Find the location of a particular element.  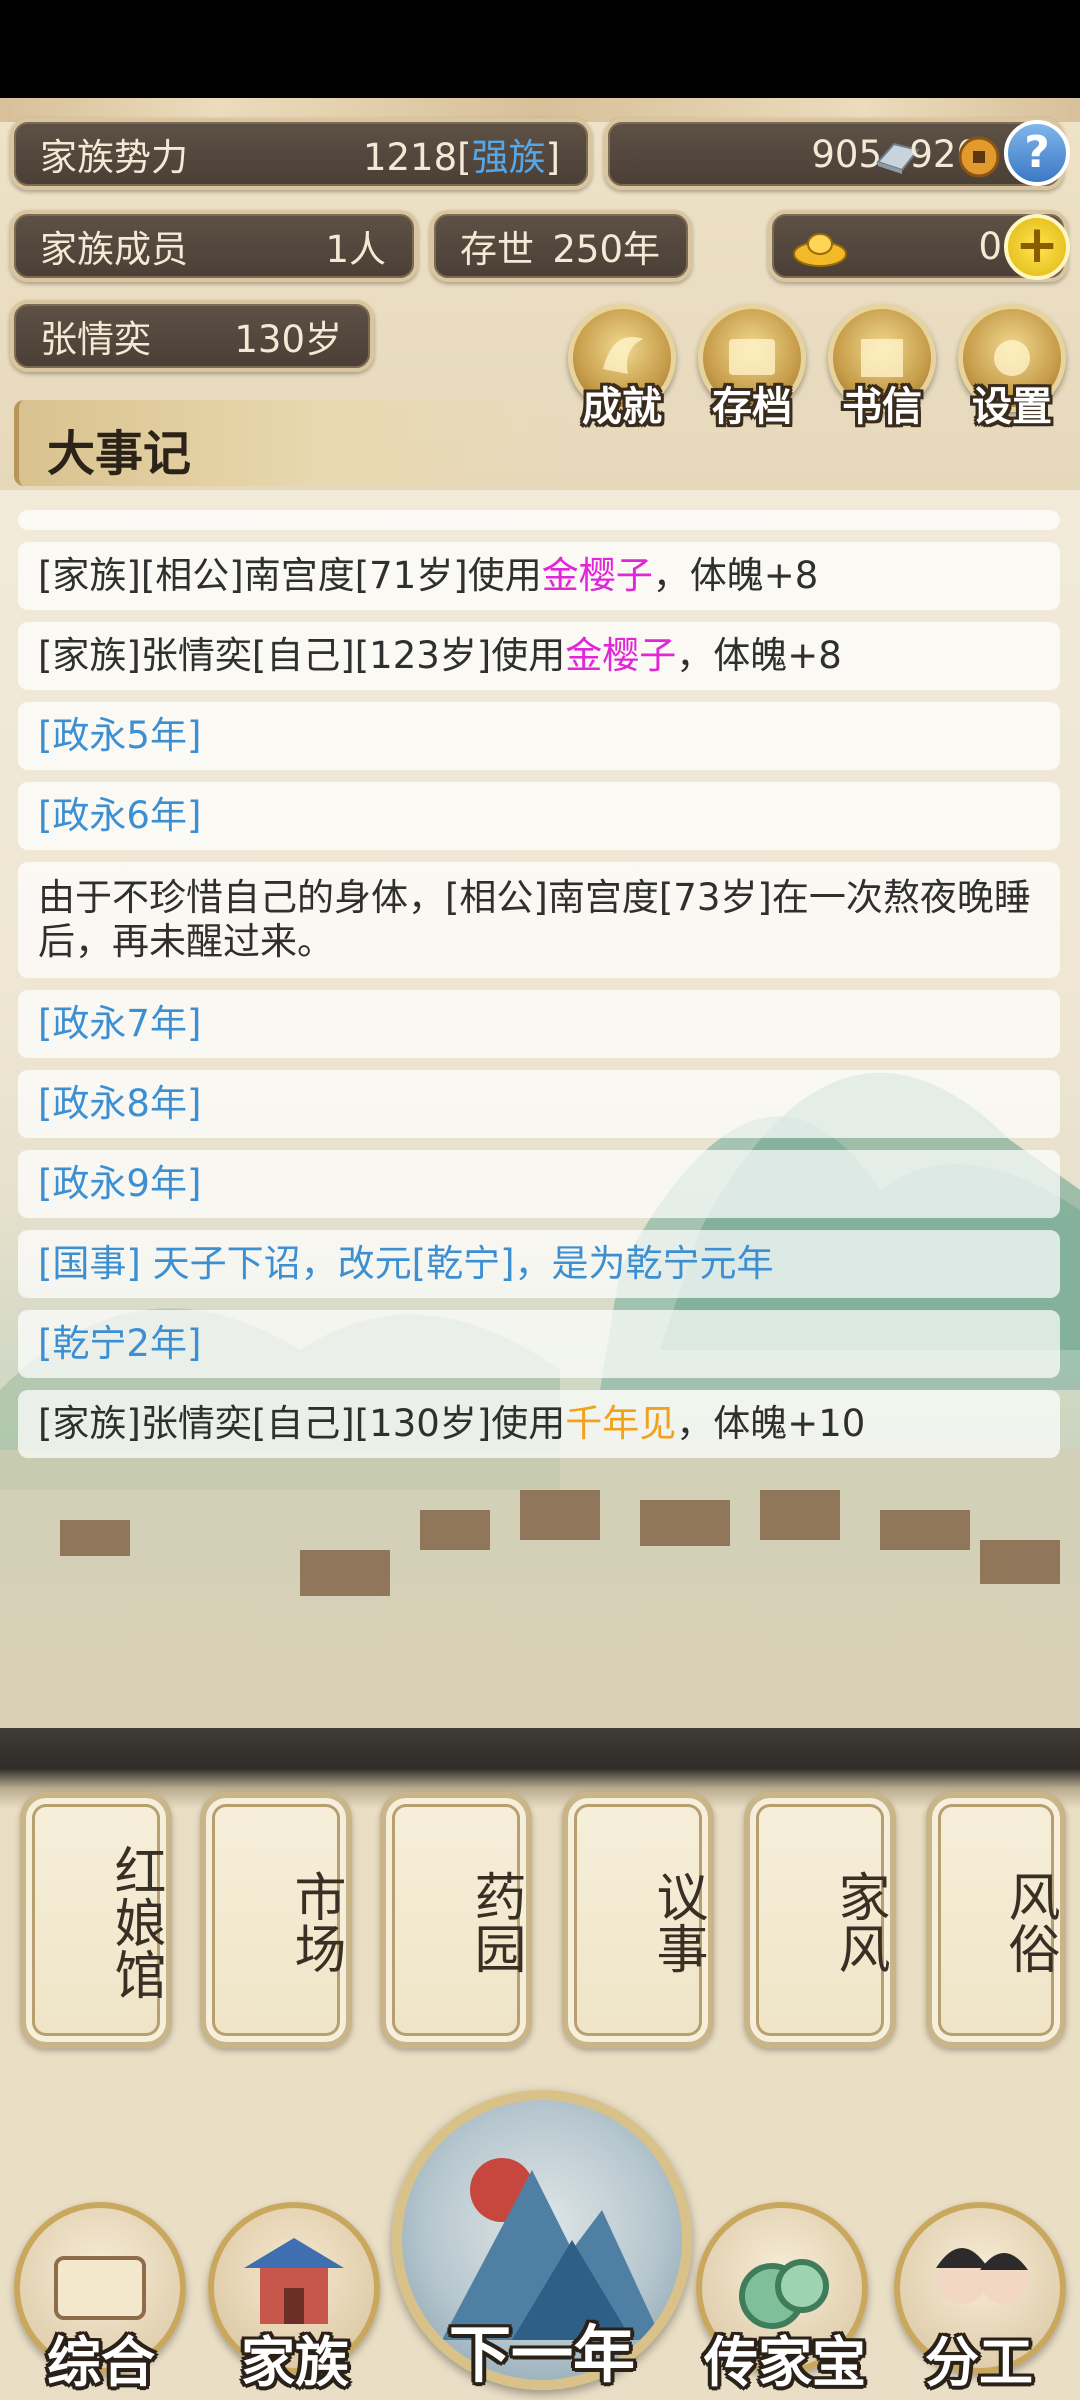

log-entry-year: [政永7年] is located at coordinates (539, 1024).